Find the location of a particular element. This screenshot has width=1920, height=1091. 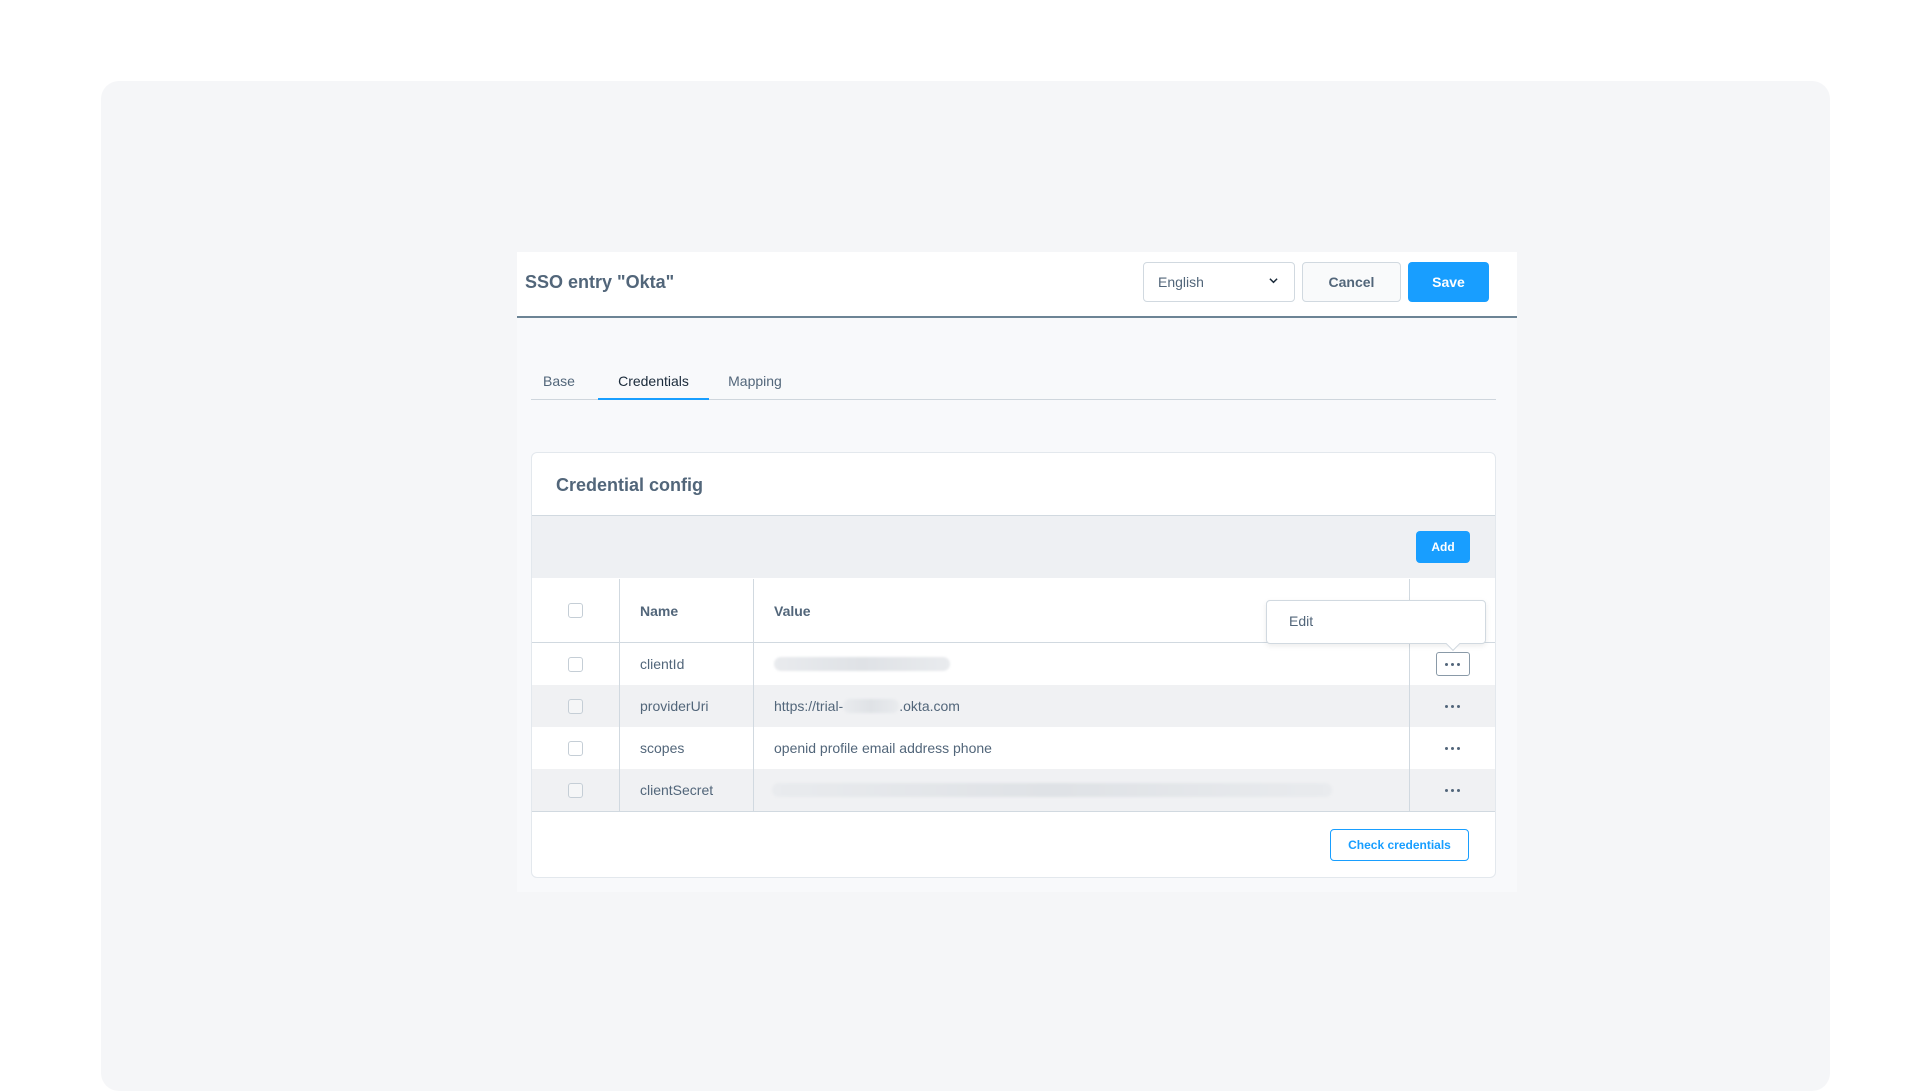

row-name: clientSecret is located at coordinates (687, 790).